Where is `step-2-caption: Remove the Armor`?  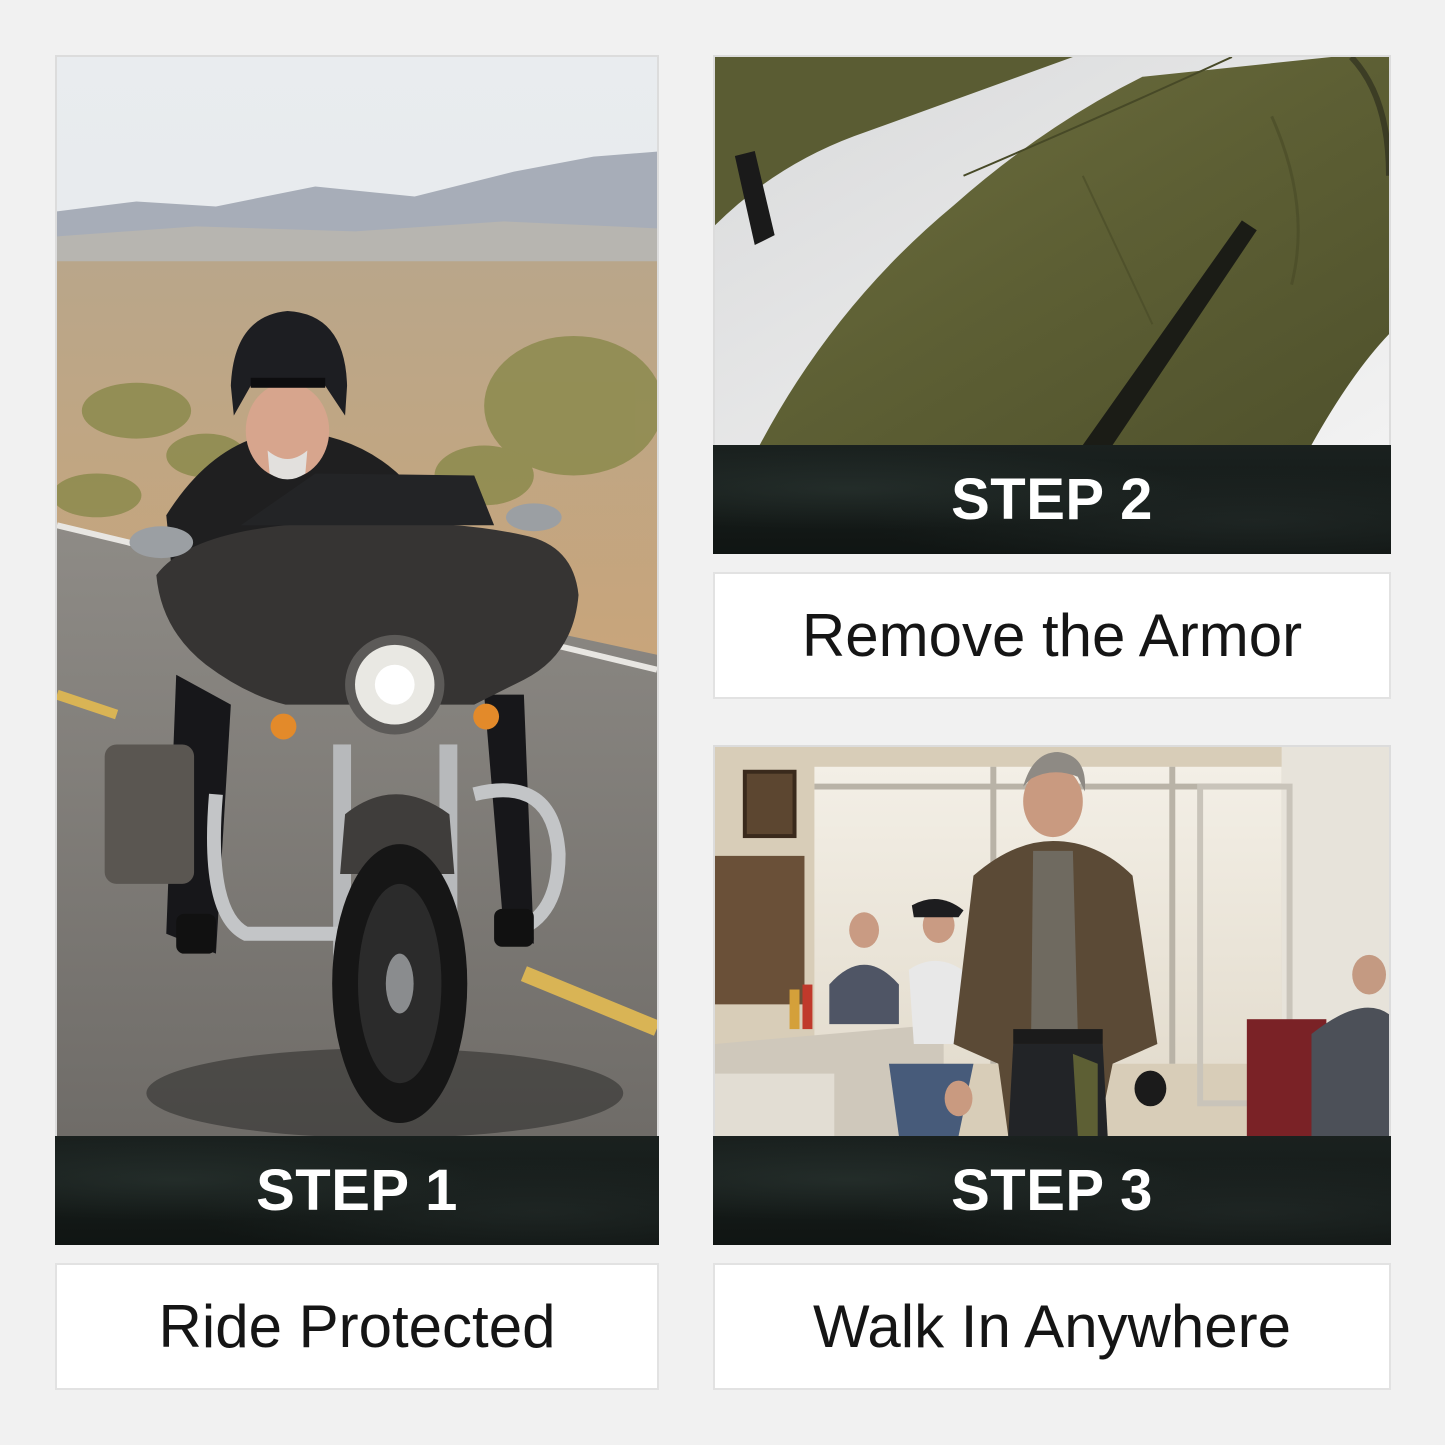 step-2-caption: Remove the Armor is located at coordinates (1052, 635).